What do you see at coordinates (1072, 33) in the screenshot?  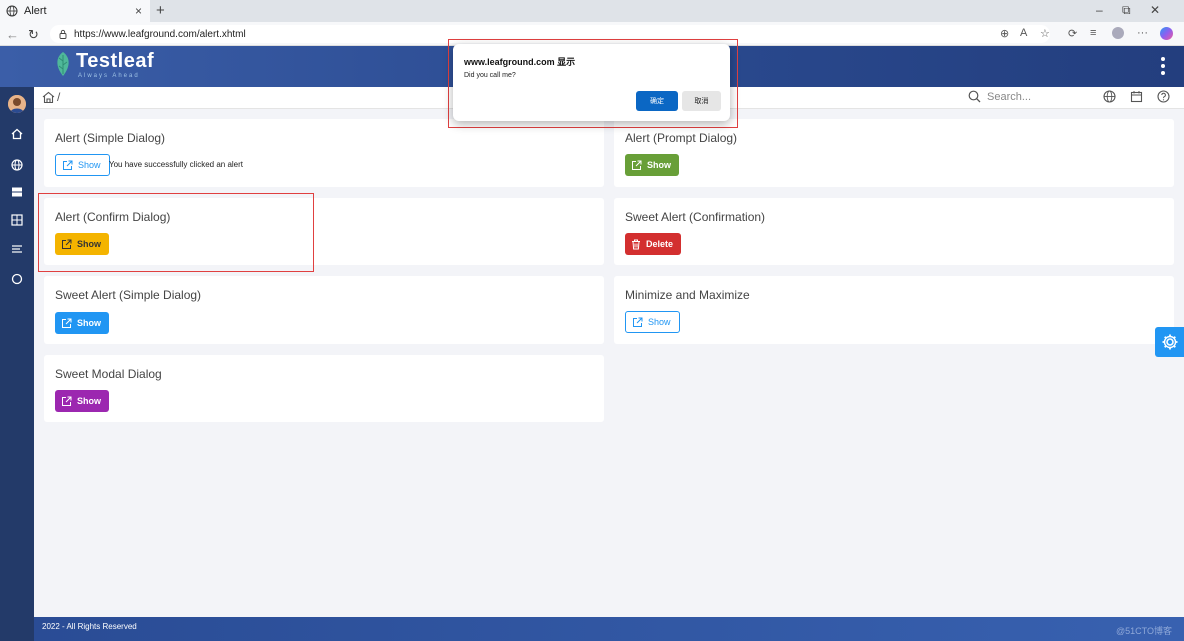 I see `extensions-icon: ⟳` at bounding box center [1072, 33].